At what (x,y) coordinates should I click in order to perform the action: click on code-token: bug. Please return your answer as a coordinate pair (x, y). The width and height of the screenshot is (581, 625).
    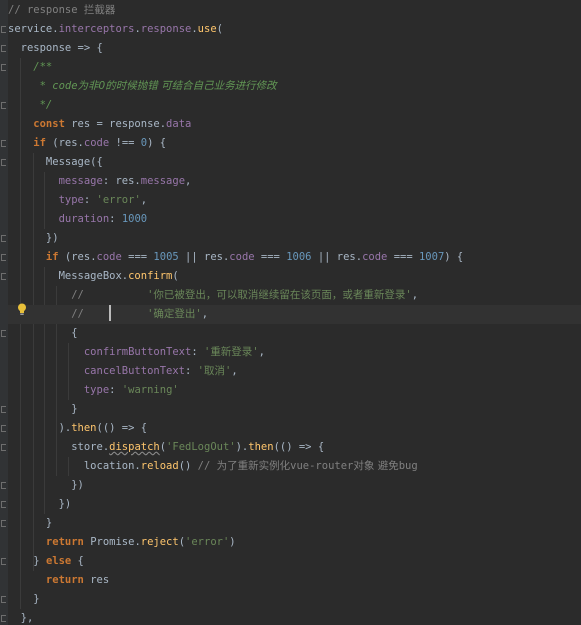
    Looking at the image, I should click on (408, 466).